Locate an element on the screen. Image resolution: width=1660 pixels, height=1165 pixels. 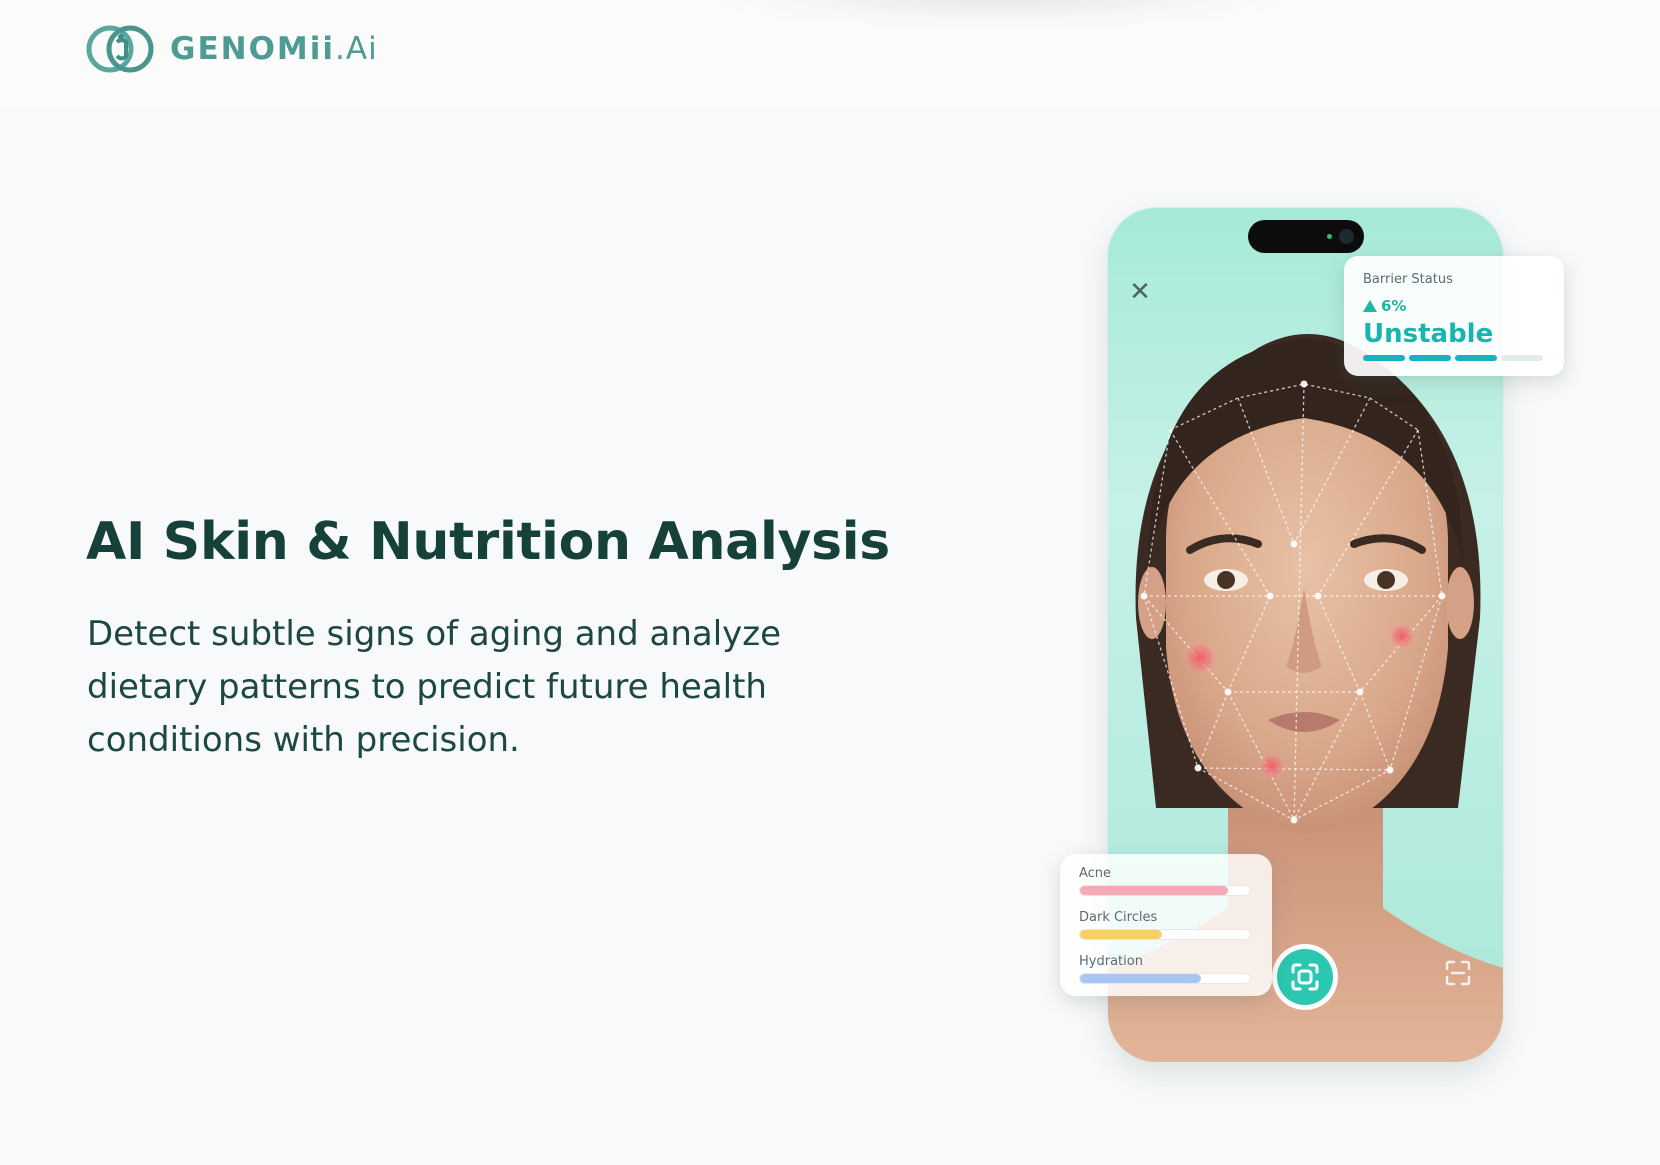
skin-metrics-card: Acne Dark Circles Hydration is located at coordinates (1166, 925).